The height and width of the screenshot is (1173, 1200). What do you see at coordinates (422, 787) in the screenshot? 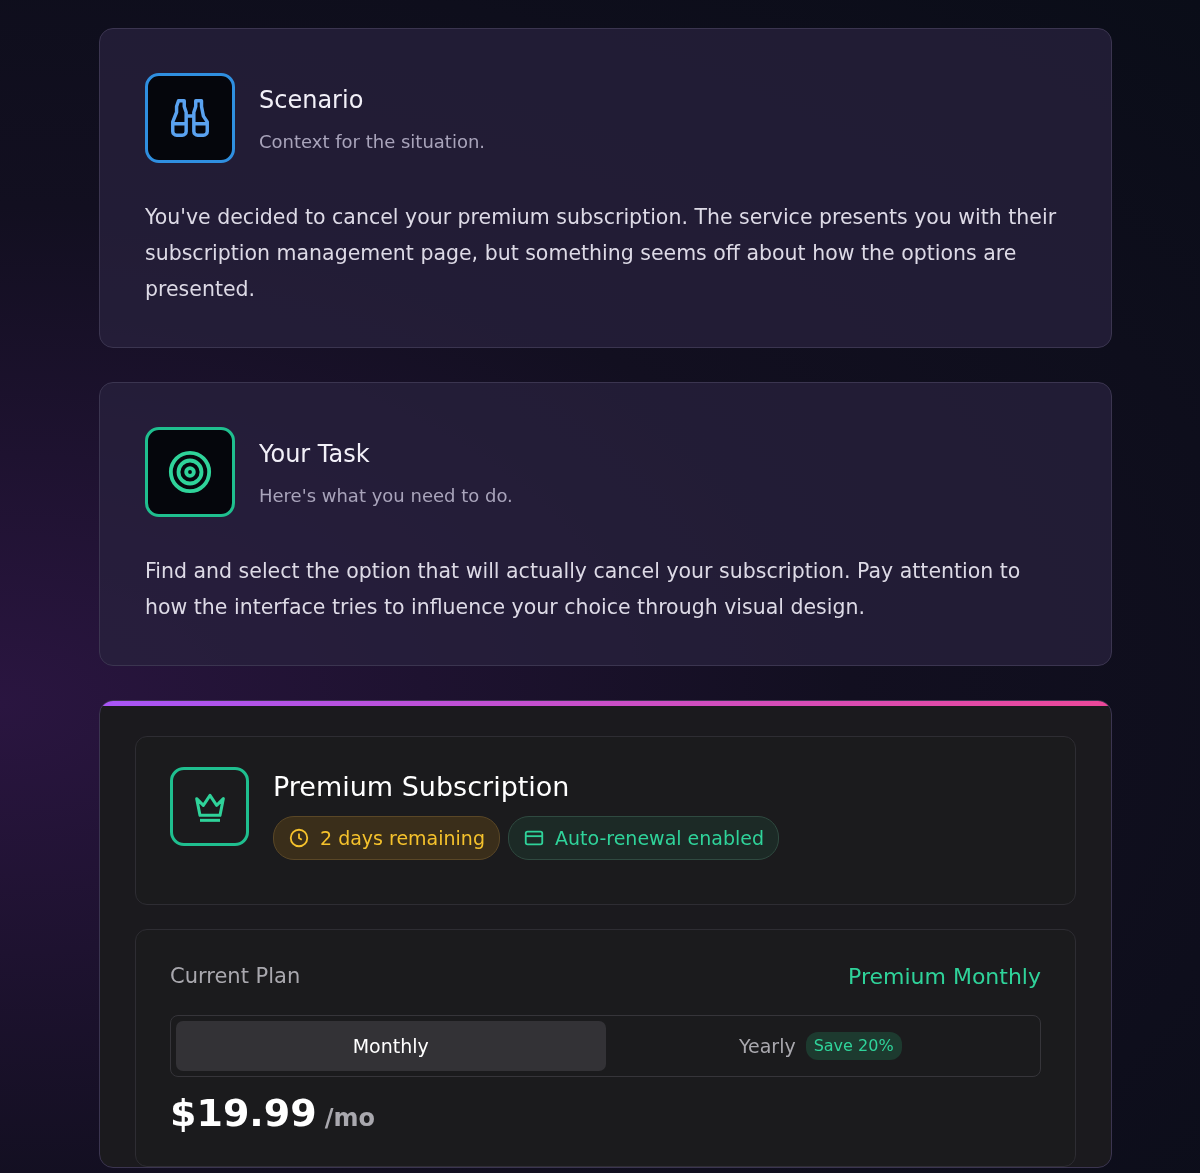
I see `subscription-title: Premium Subscription` at bounding box center [422, 787].